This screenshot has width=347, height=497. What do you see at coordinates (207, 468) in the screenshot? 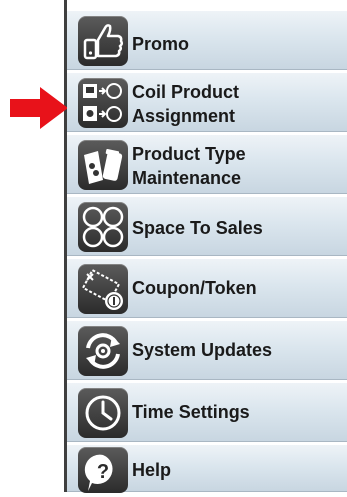
I see `menu-item-help: ? Help` at bounding box center [207, 468].